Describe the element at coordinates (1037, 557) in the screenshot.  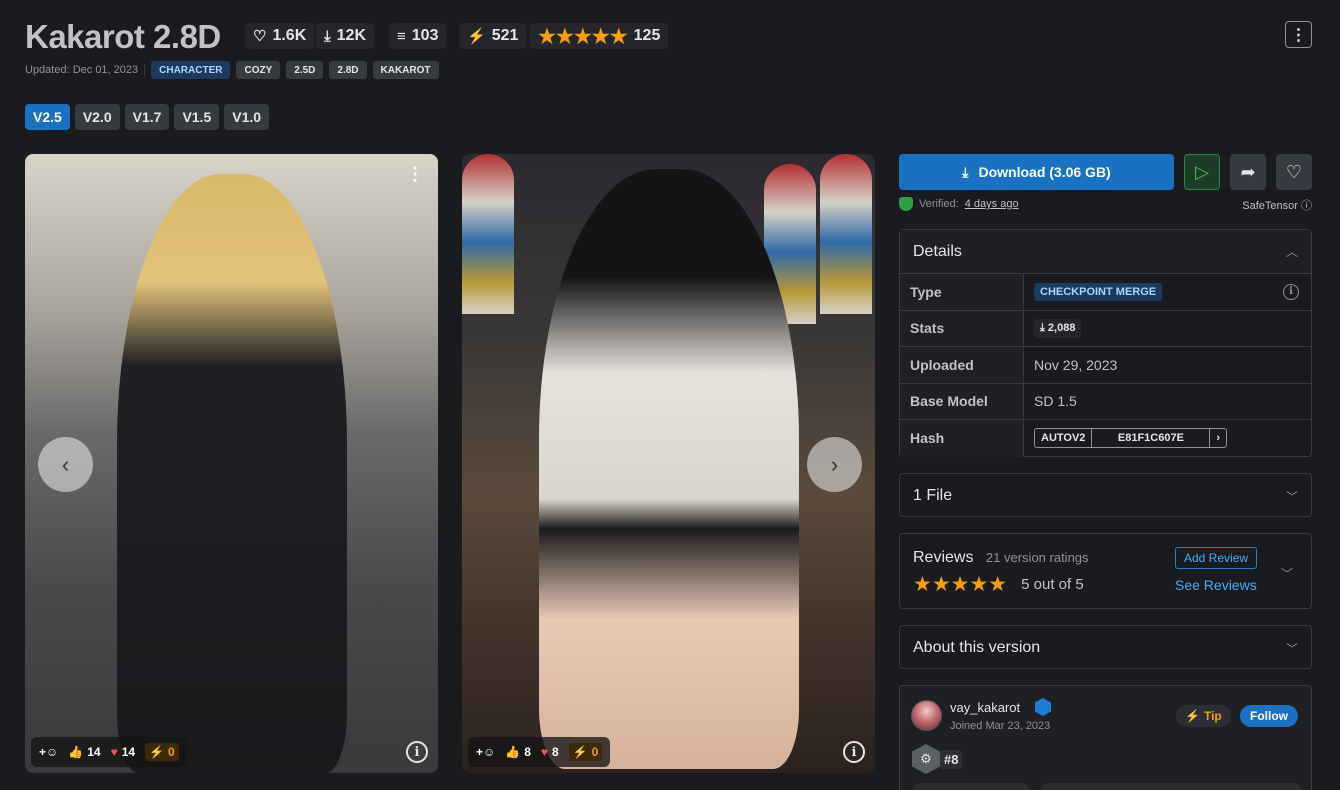
I see `reviews-count: 21 version ratings` at that location.